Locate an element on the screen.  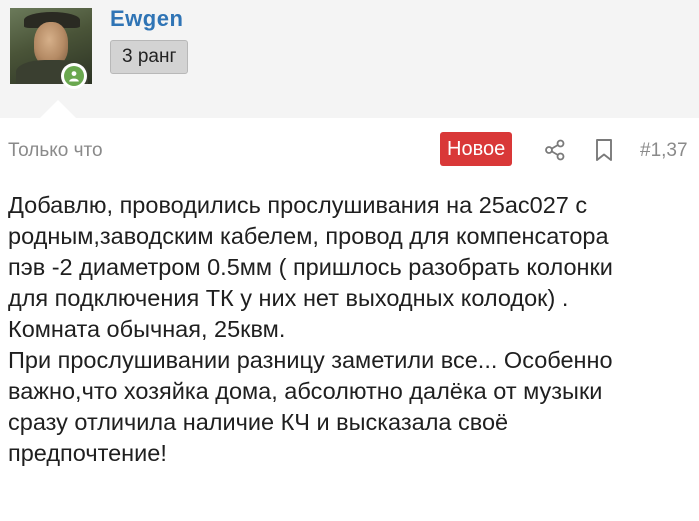
online-status-badge is located at coordinates (74, 76).